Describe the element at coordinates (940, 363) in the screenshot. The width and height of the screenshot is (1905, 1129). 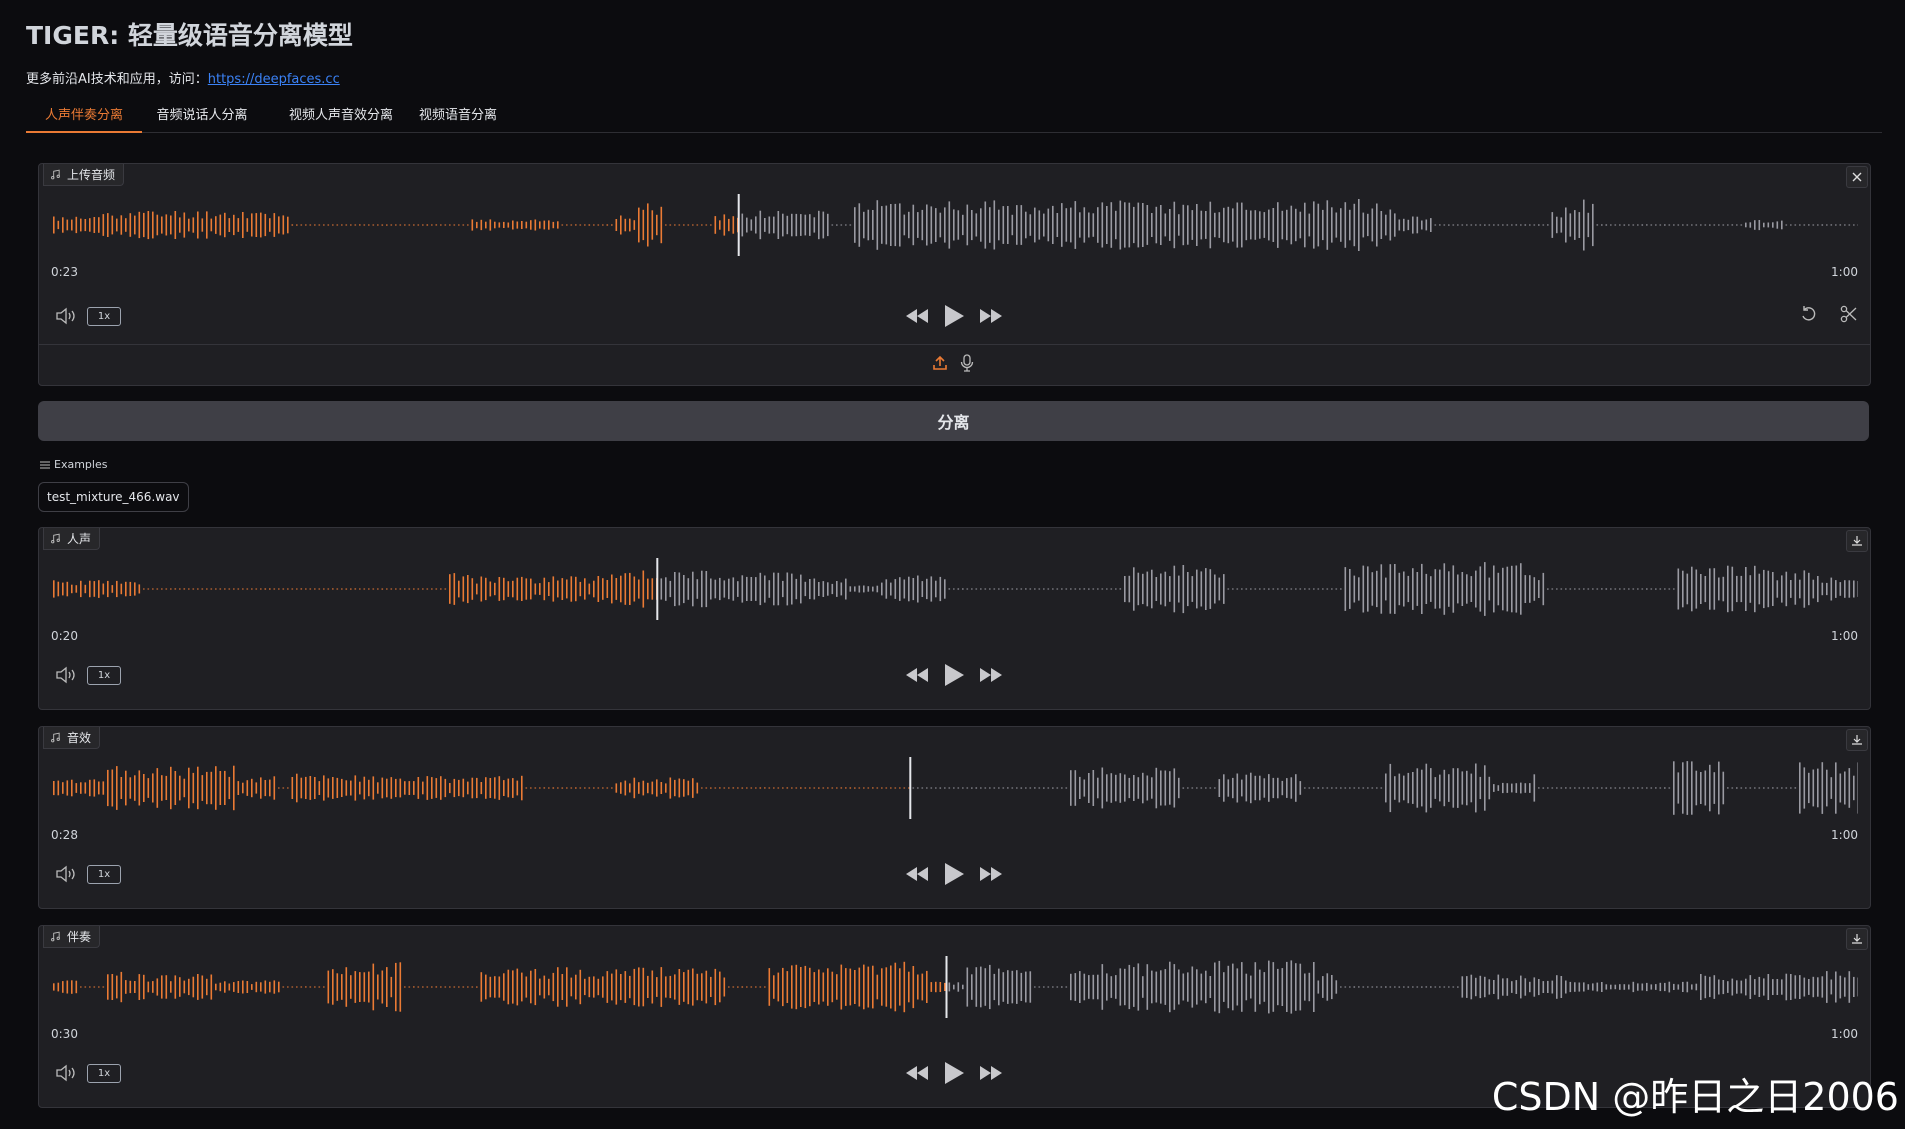
I see `upload-icon` at that location.